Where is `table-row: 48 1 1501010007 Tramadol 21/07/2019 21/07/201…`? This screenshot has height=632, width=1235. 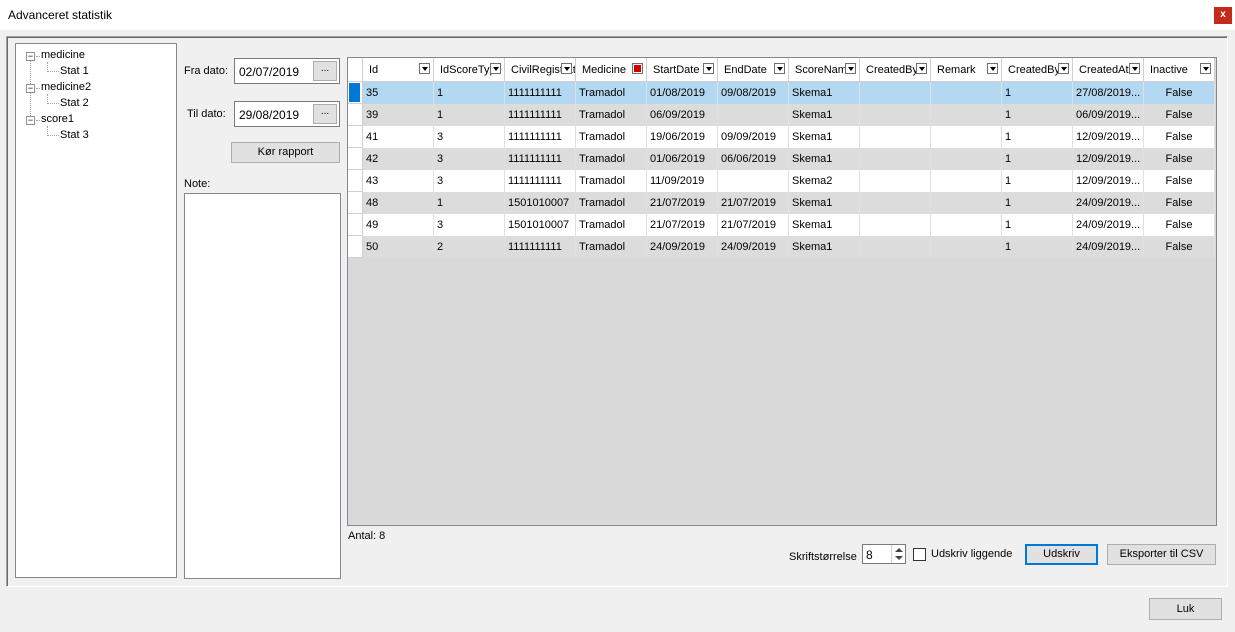
table-row: 48 1 1501010007 Tramadol 21/07/2019 21/07/201… is located at coordinates (781, 203).